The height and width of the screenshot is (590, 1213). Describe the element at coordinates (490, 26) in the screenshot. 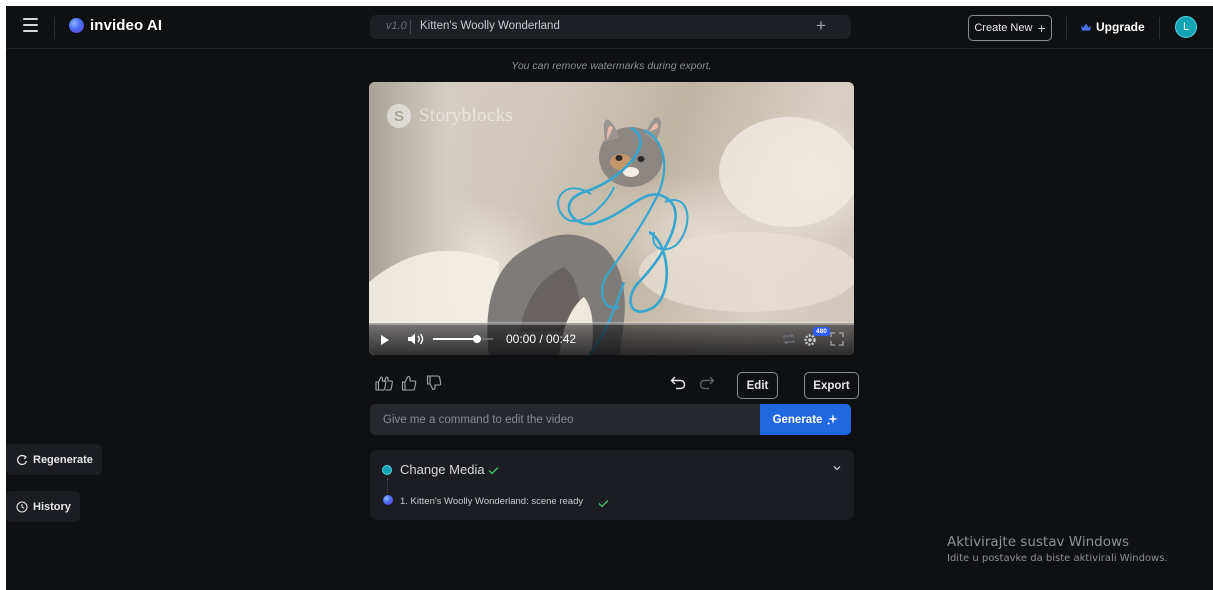

I see `project-title: Kitten's Woolly Wonderland` at that location.